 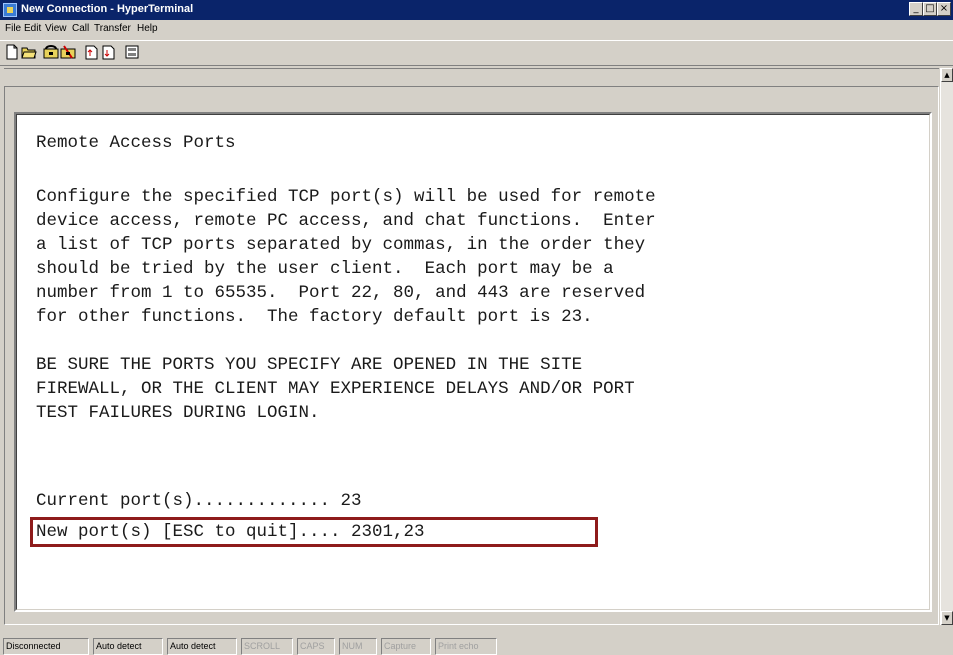 I want to click on menu-help: Help, so click(x=147, y=28).